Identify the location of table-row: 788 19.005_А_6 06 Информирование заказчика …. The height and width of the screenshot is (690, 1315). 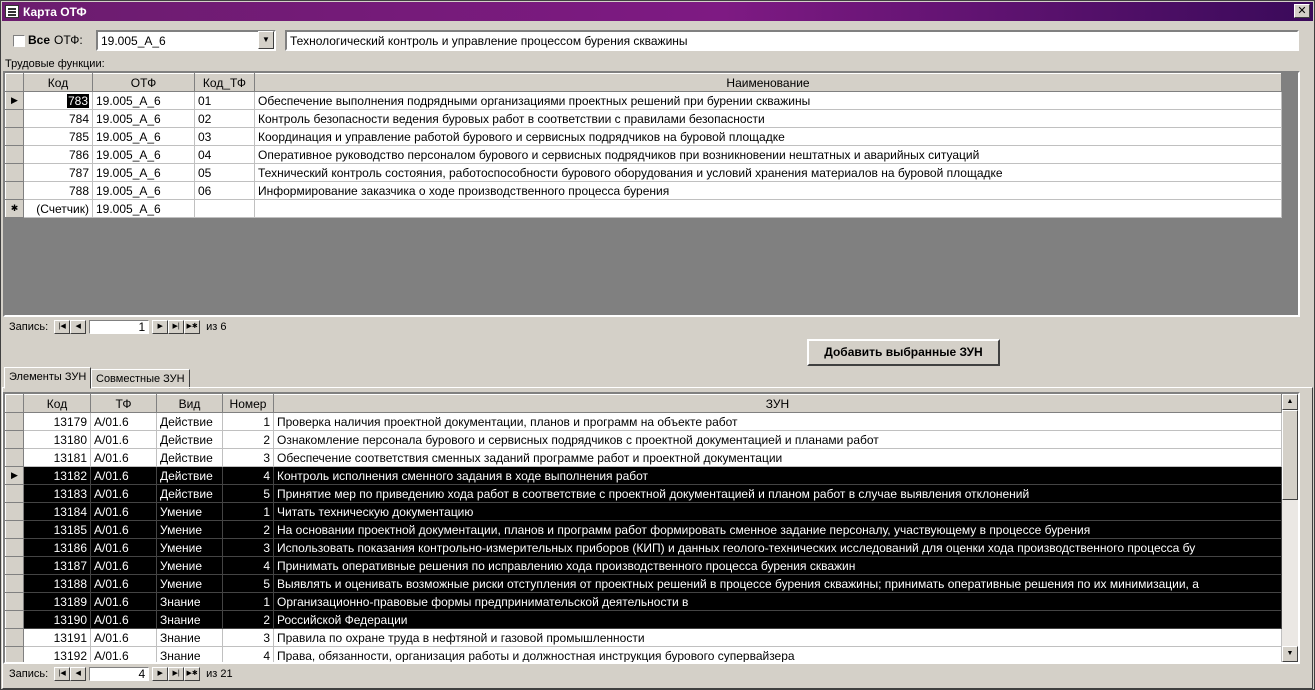
(643, 190).